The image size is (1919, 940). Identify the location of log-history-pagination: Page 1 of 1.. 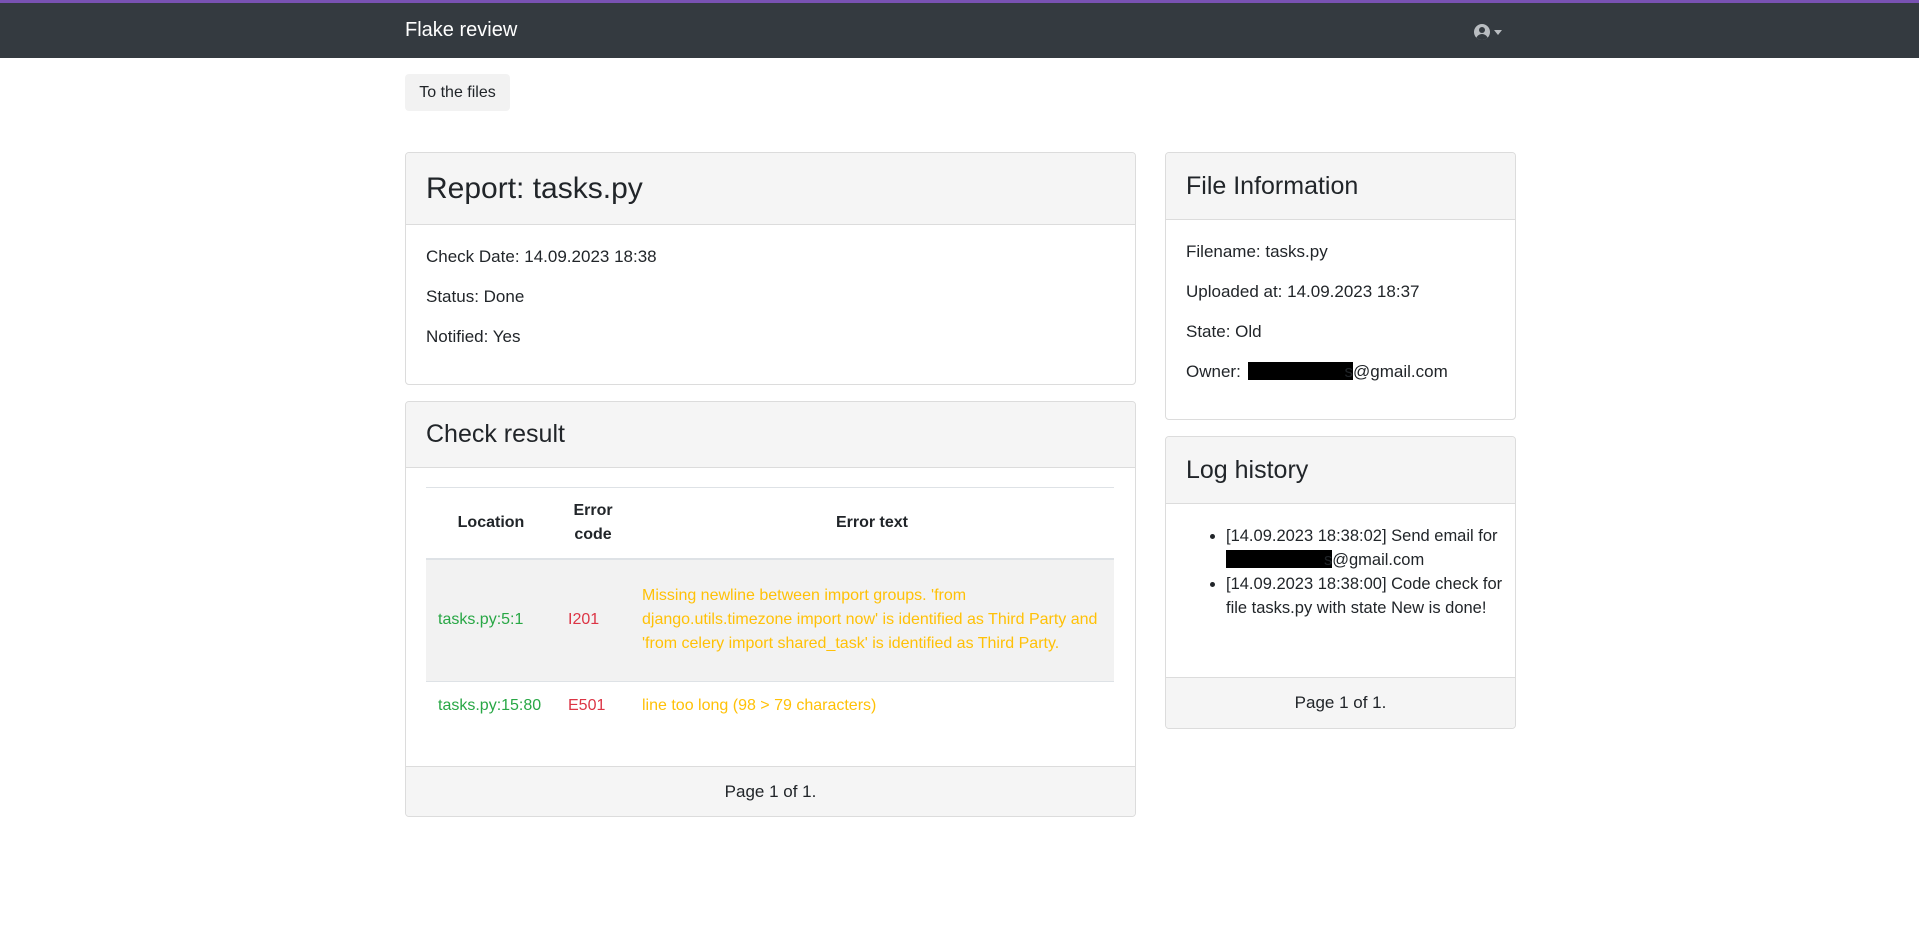
(1340, 702).